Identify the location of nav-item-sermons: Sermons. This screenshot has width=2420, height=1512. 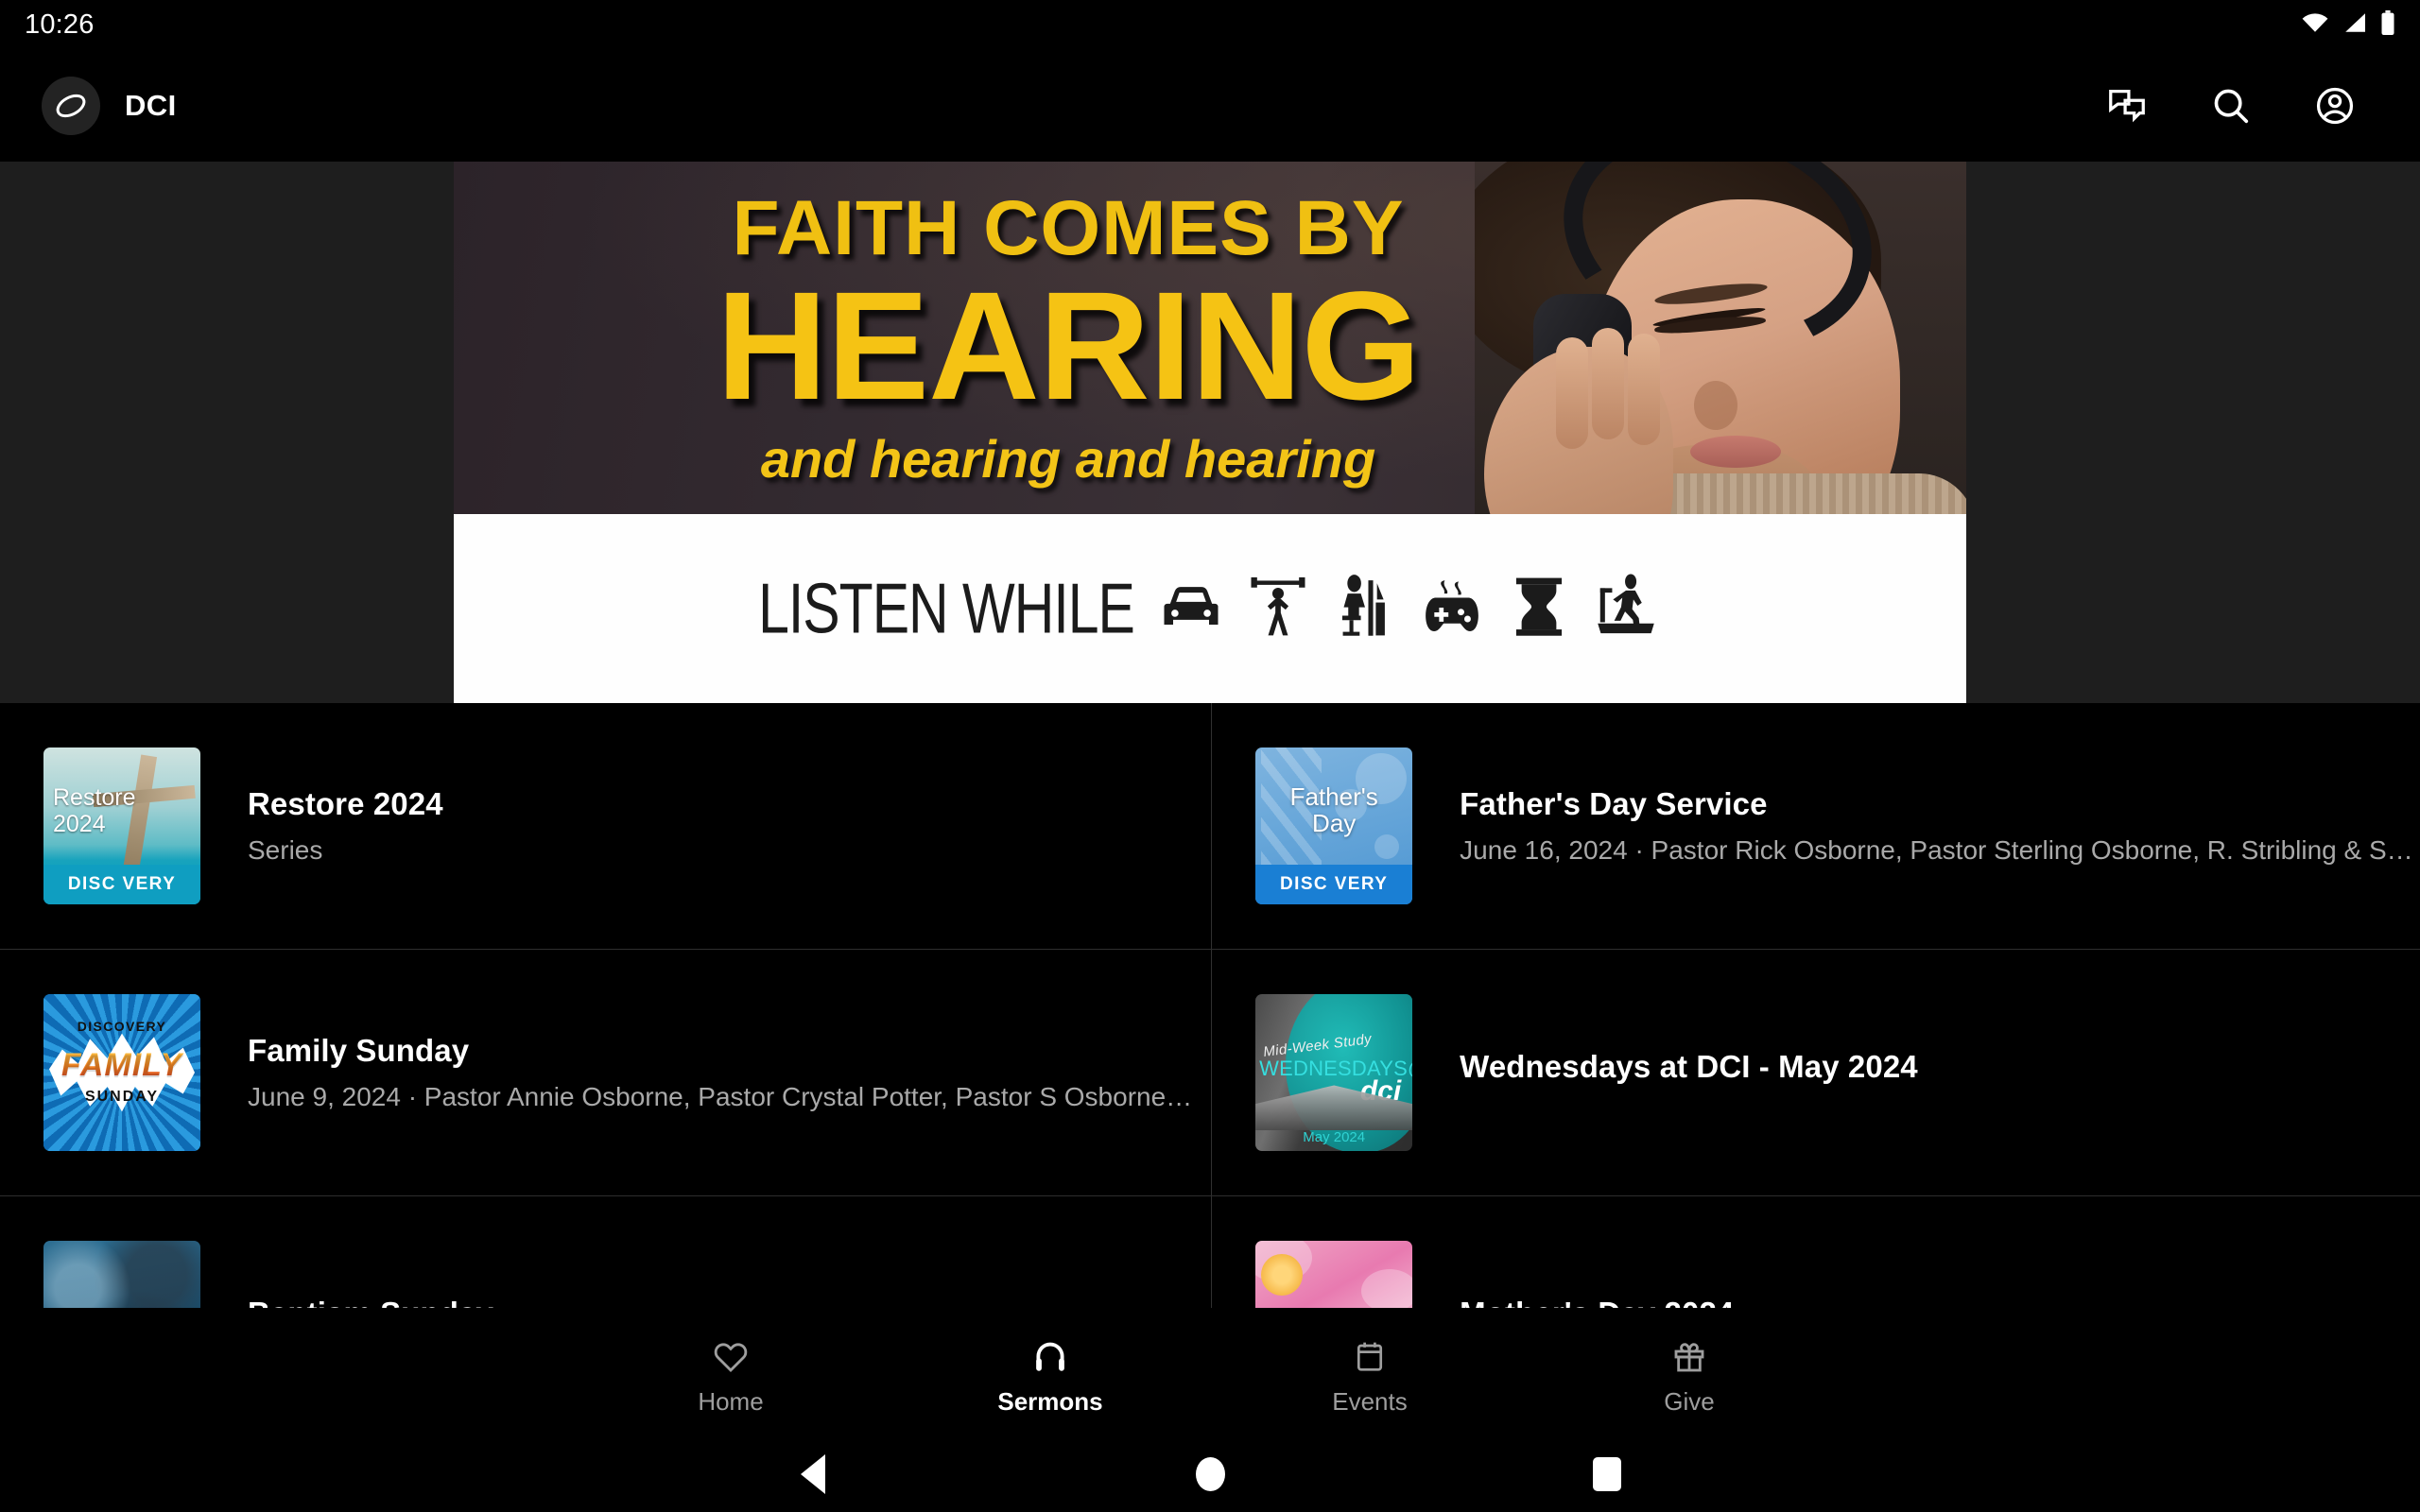
(1050, 1376).